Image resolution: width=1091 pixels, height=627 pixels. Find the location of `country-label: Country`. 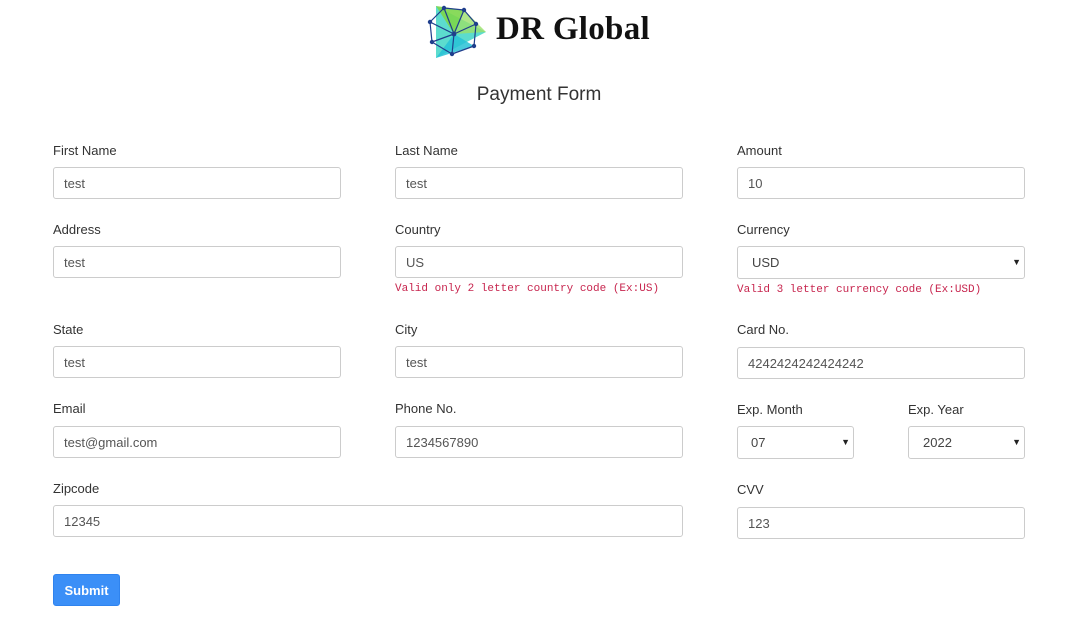

country-label: Country is located at coordinates (418, 229).